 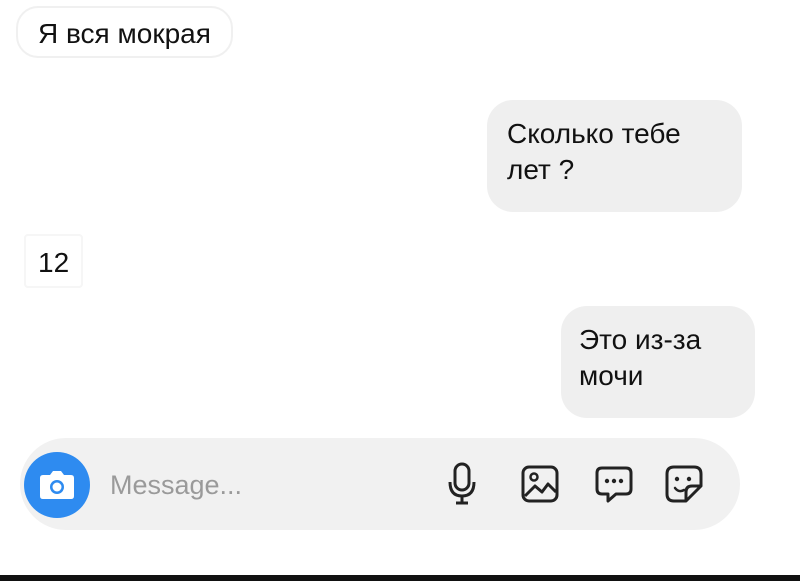 I want to click on microphone-icon, so click(x=462, y=483).